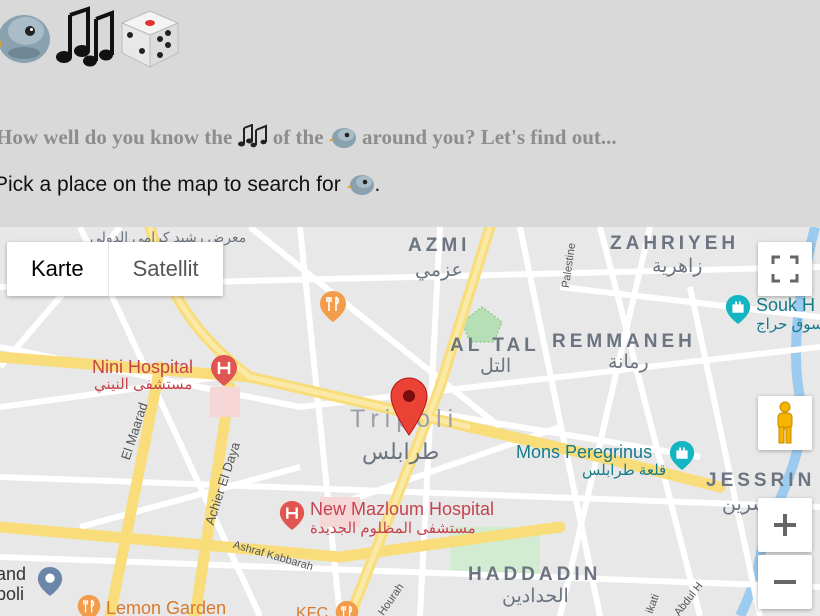 The height and width of the screenshot is (616, 820). I want to click on district-jessrin: JESSRIN, so click(761, 480).